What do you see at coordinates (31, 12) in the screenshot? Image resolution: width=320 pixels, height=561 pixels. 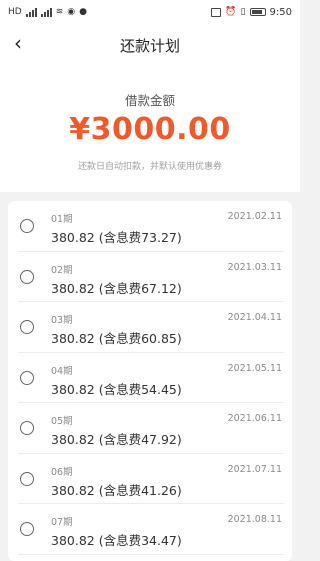 I see `signal-icon` at bounding box center [31, 12].